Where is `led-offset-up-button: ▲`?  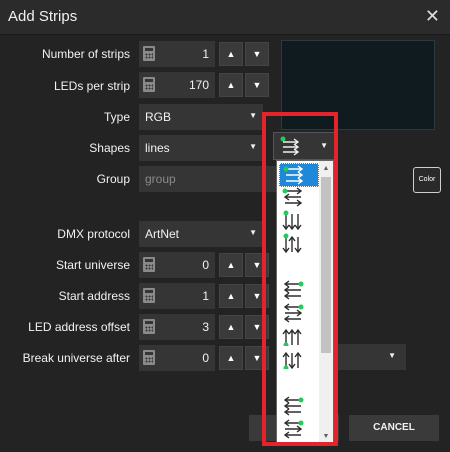
led-offset-up-button: ▲ is located at coordinates (231, 327).